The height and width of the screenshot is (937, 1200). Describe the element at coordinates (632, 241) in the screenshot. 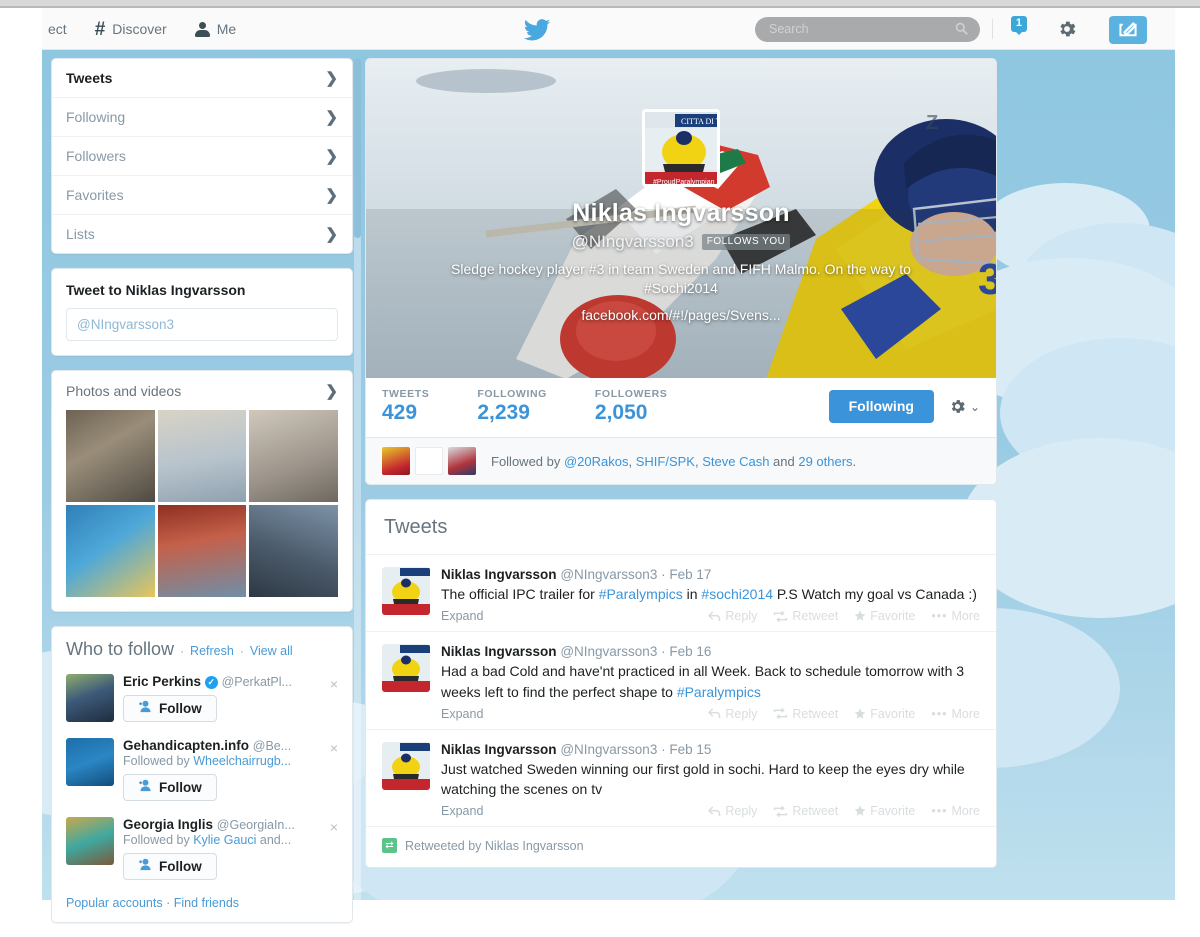

I see `profile-handle: @NIngvarsson3` at that location.